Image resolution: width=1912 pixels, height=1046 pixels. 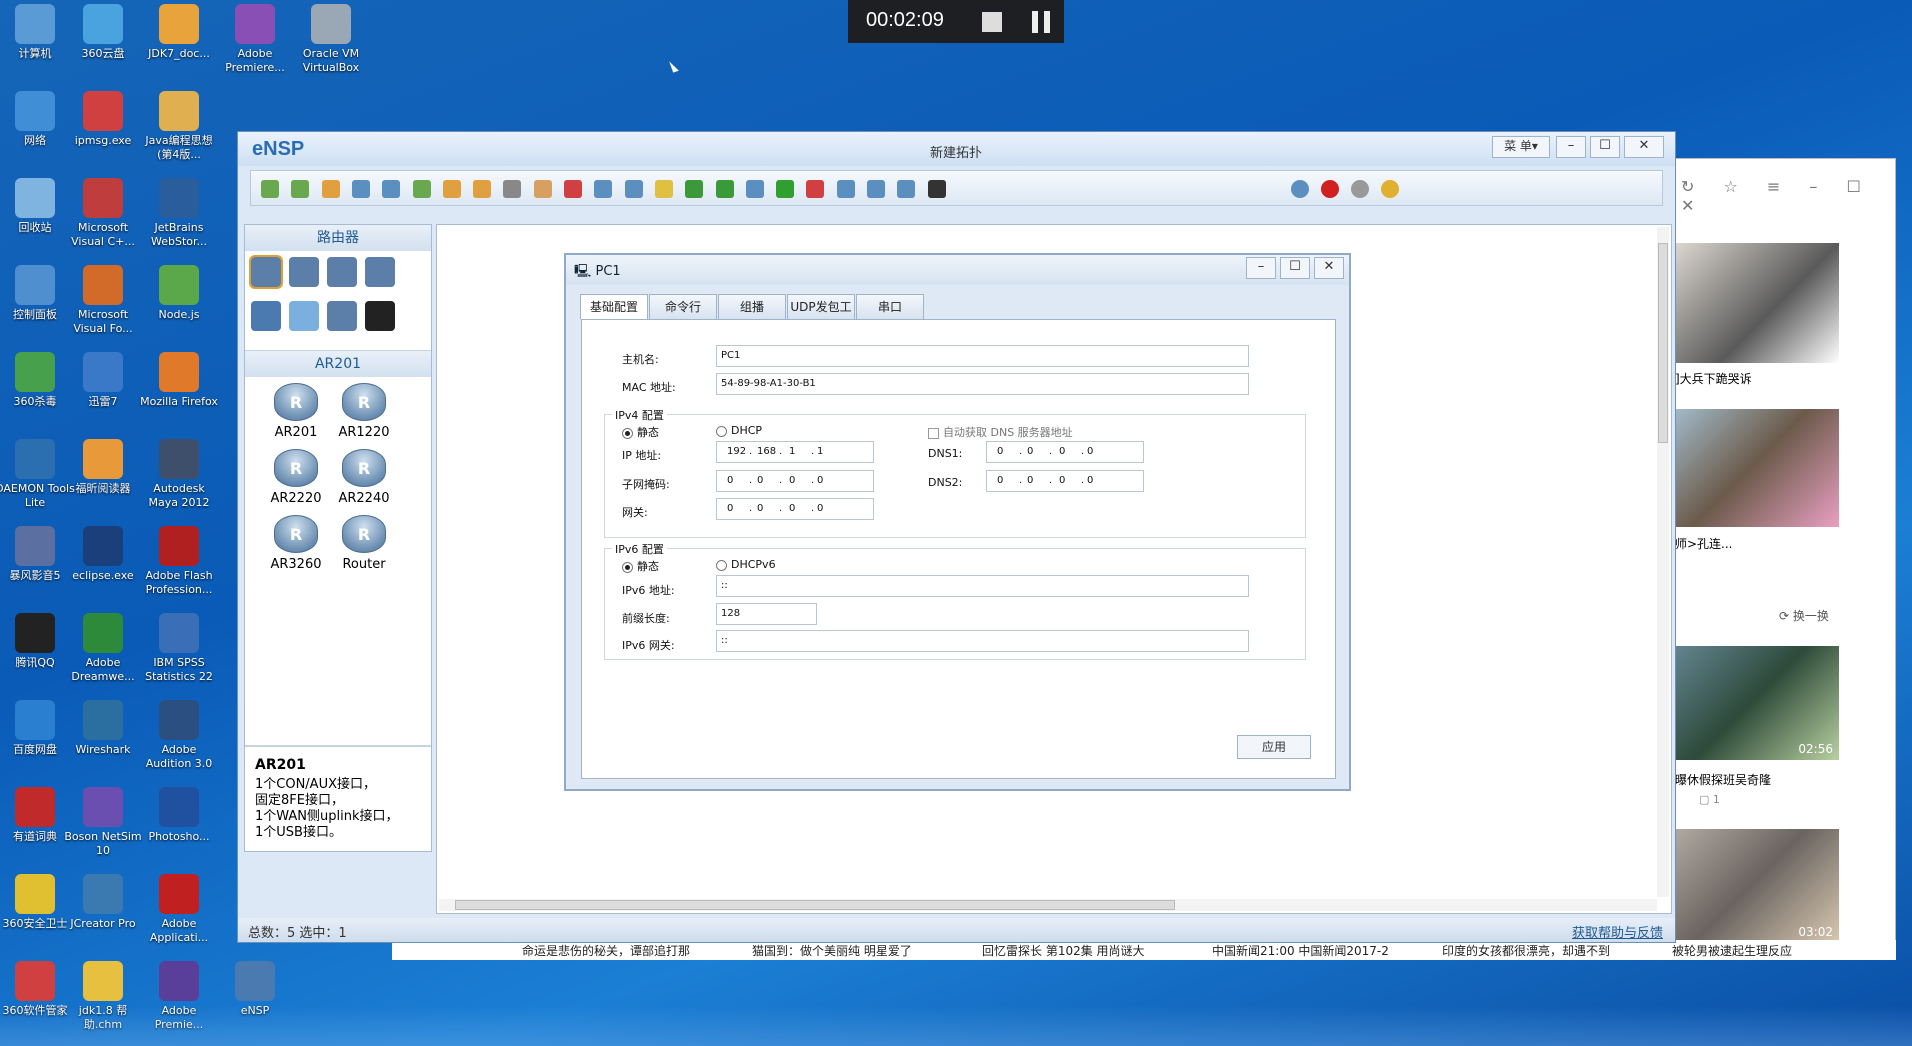 What do you see at coordinates (683, 307) in the screenshot?
I see `tab-1: 命令行` at bounding box center [683, 307].